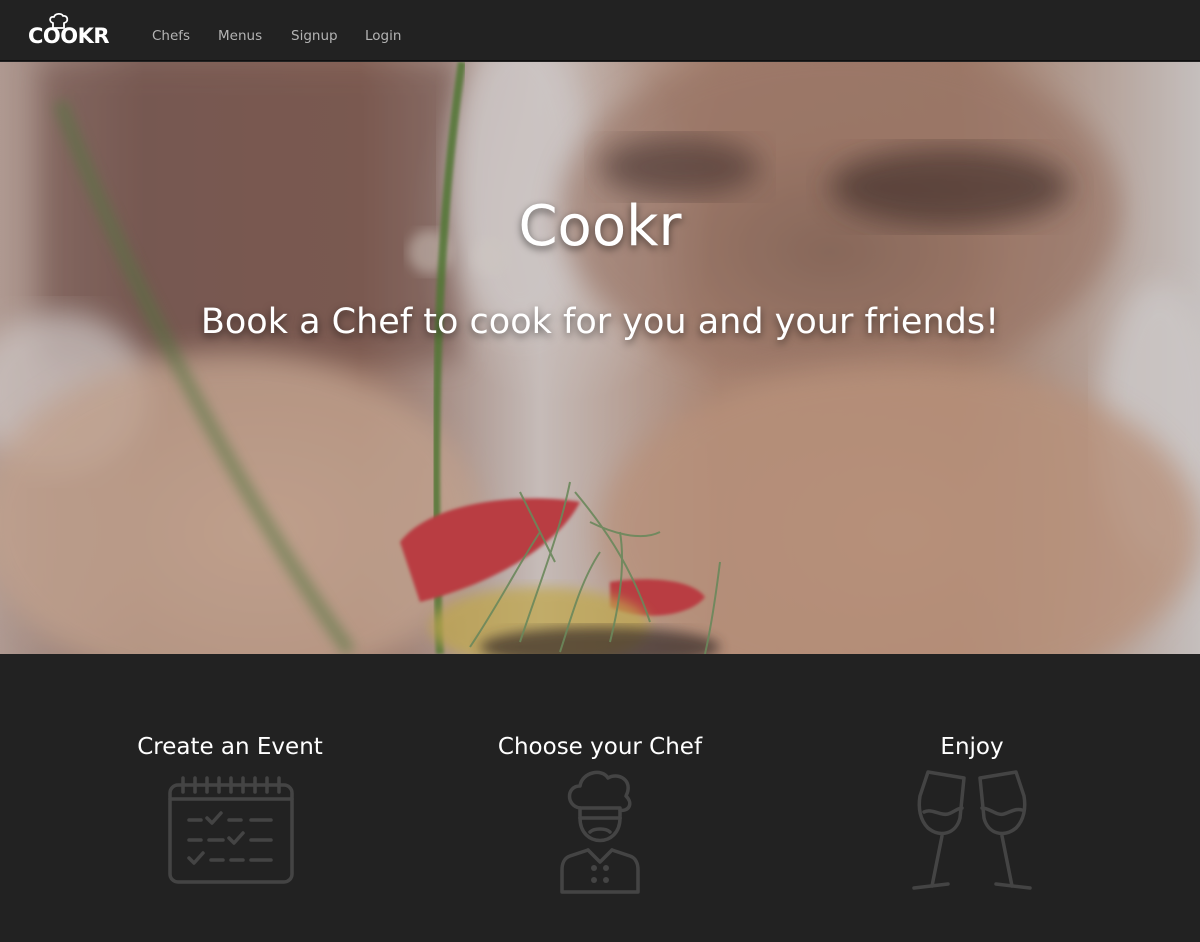 The image size is (1200, 942). I want to click on step-title: Choose your Chef, so click(600, 747).